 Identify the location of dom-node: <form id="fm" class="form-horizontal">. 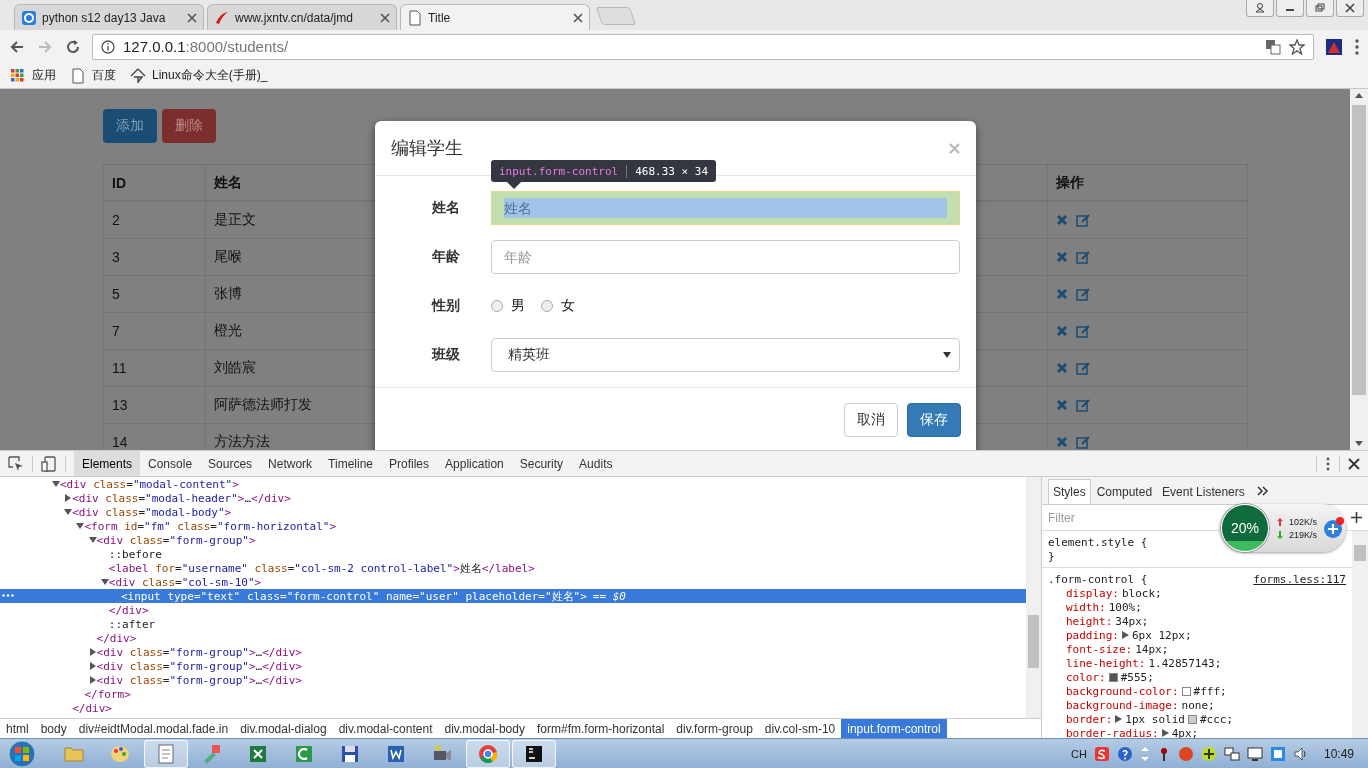
(210, 526).